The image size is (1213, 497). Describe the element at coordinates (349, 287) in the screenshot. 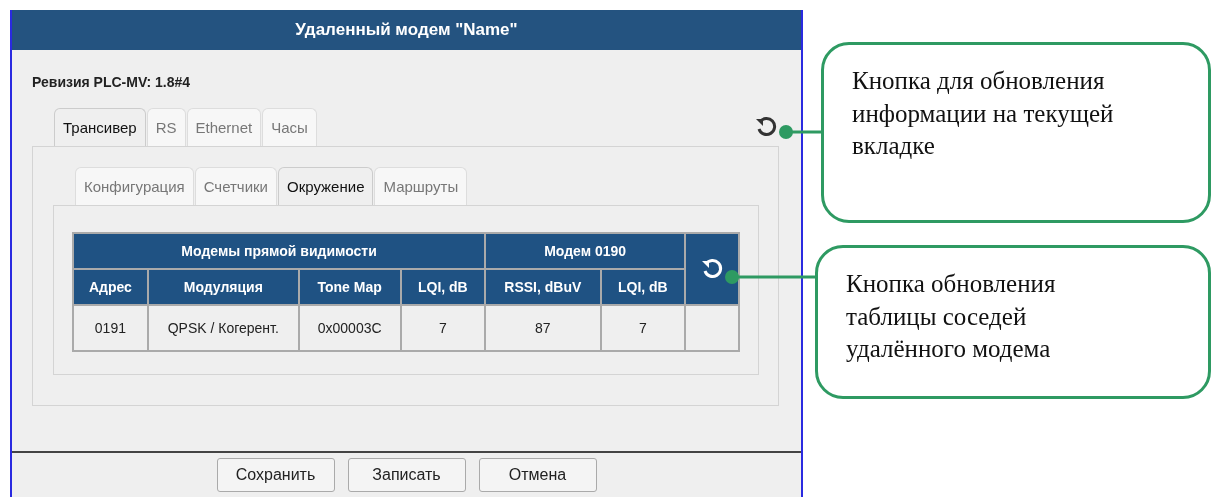

I see `column-header: Tone Map` at that location.